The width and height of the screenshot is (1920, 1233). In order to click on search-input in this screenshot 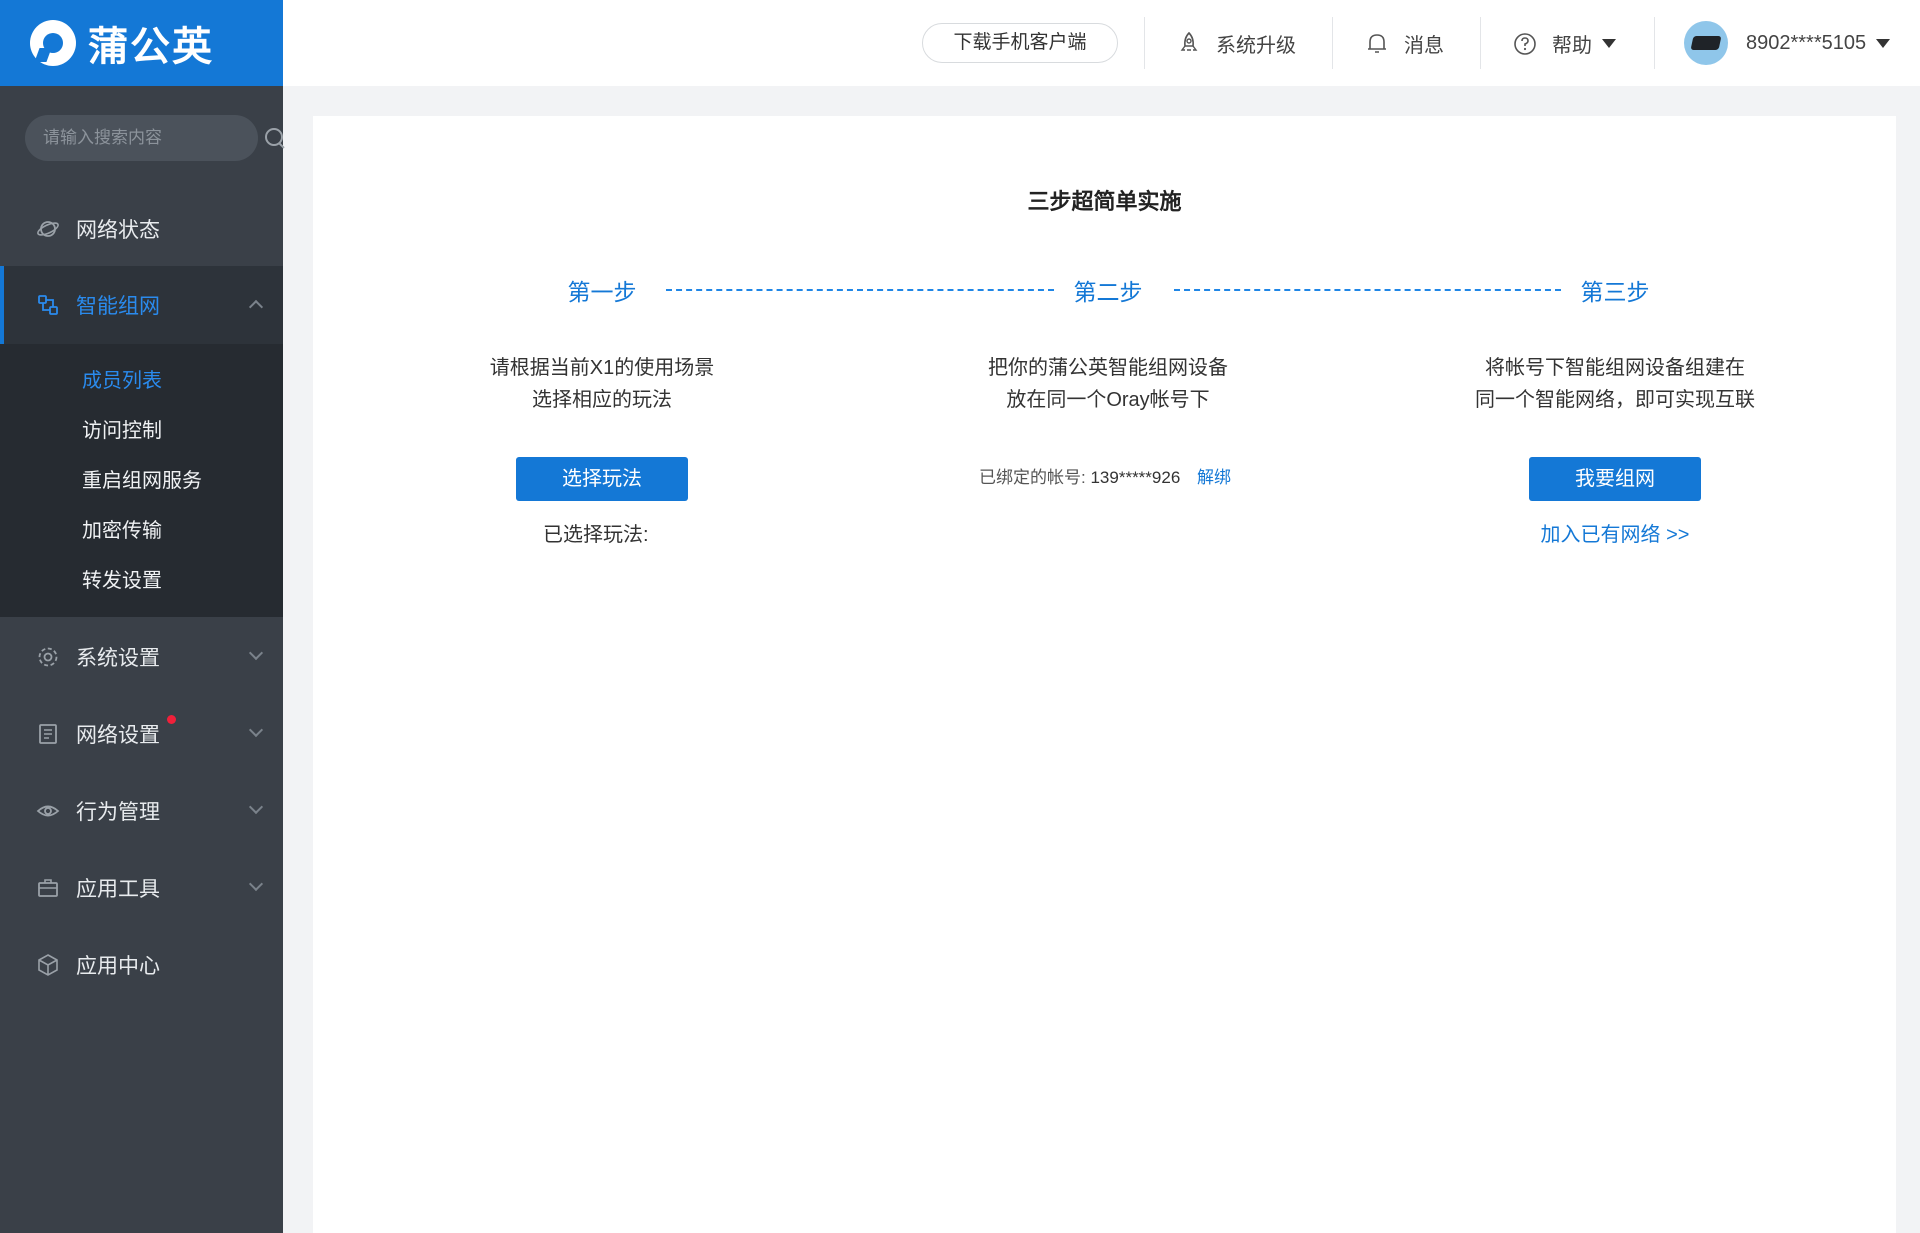, I will do `click(153, 138)`.